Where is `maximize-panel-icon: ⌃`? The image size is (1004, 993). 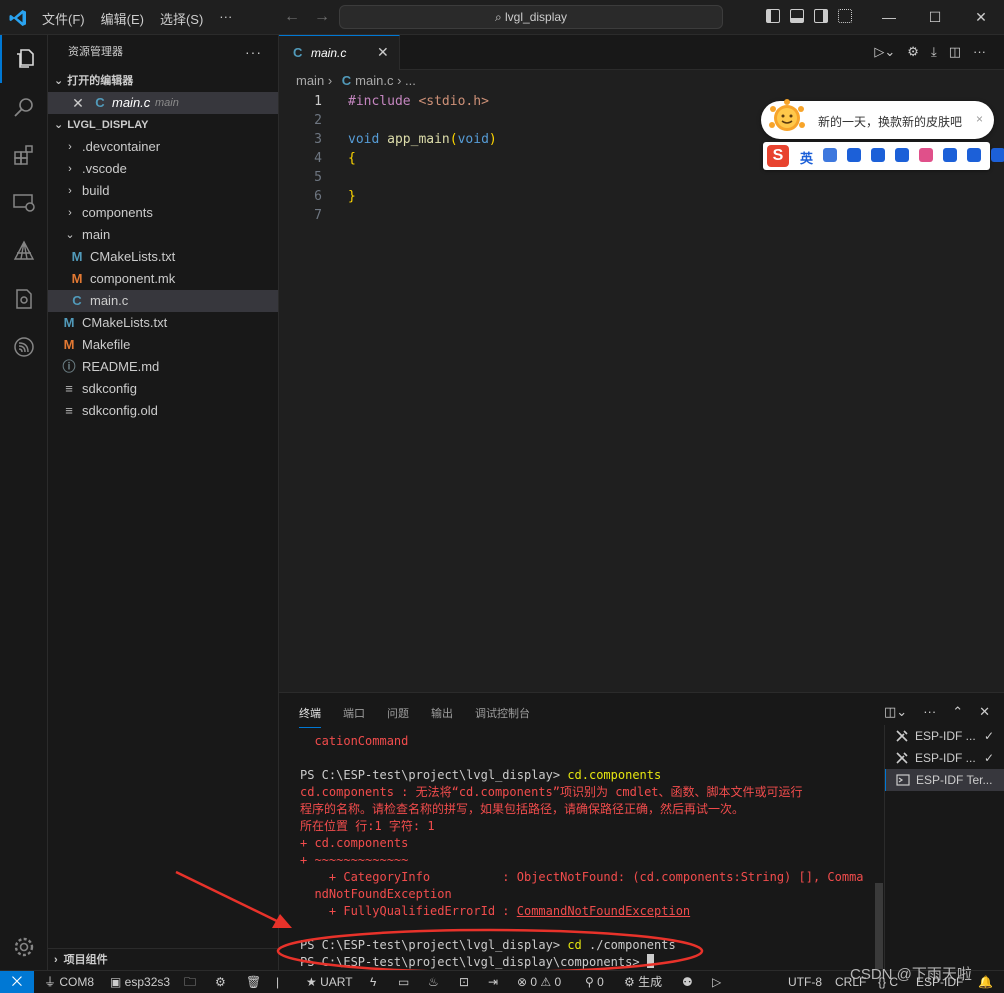 maximize-panel-icon: ⌃ is located at coordinates (957, 712).